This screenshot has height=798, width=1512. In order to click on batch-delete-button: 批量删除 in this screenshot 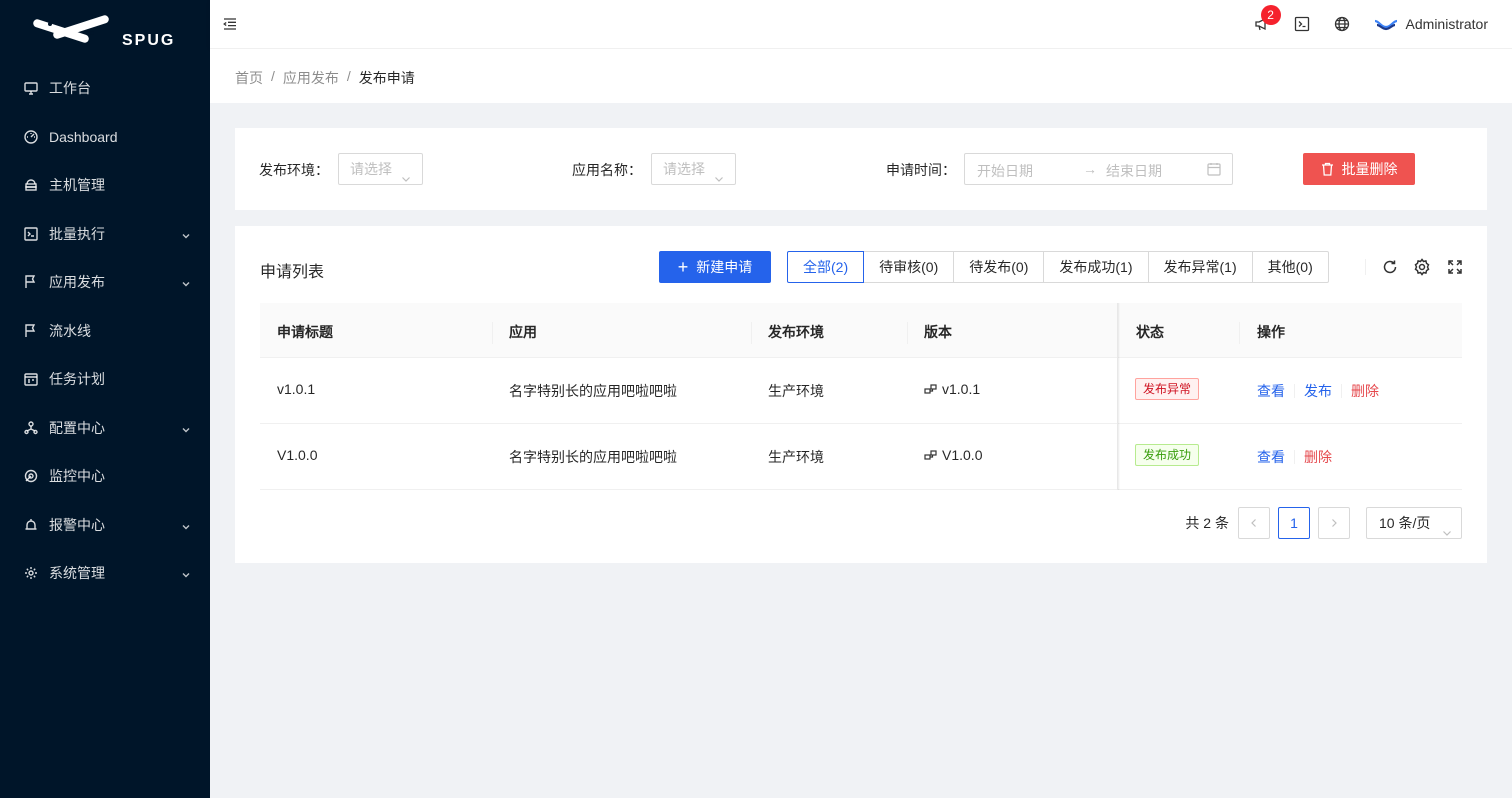, I will do `click(1359, 169)`.